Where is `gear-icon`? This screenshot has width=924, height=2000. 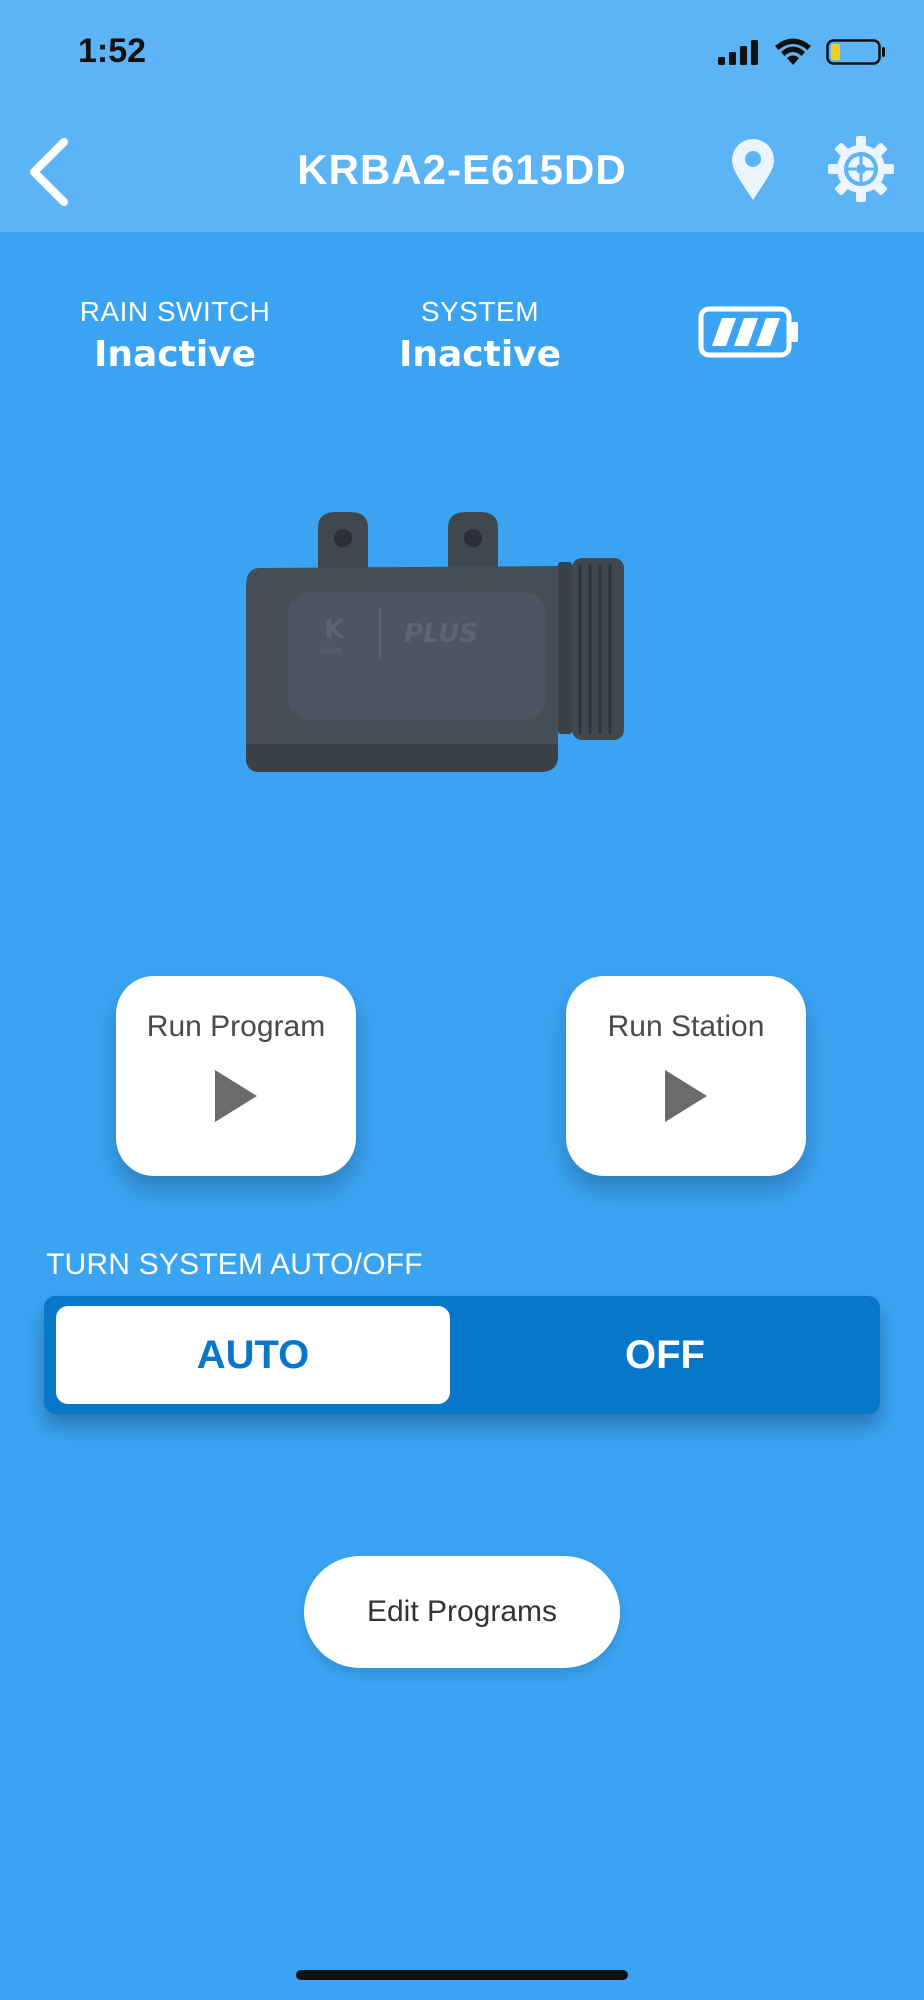
gear-icon is located at coordinates (861, 169).